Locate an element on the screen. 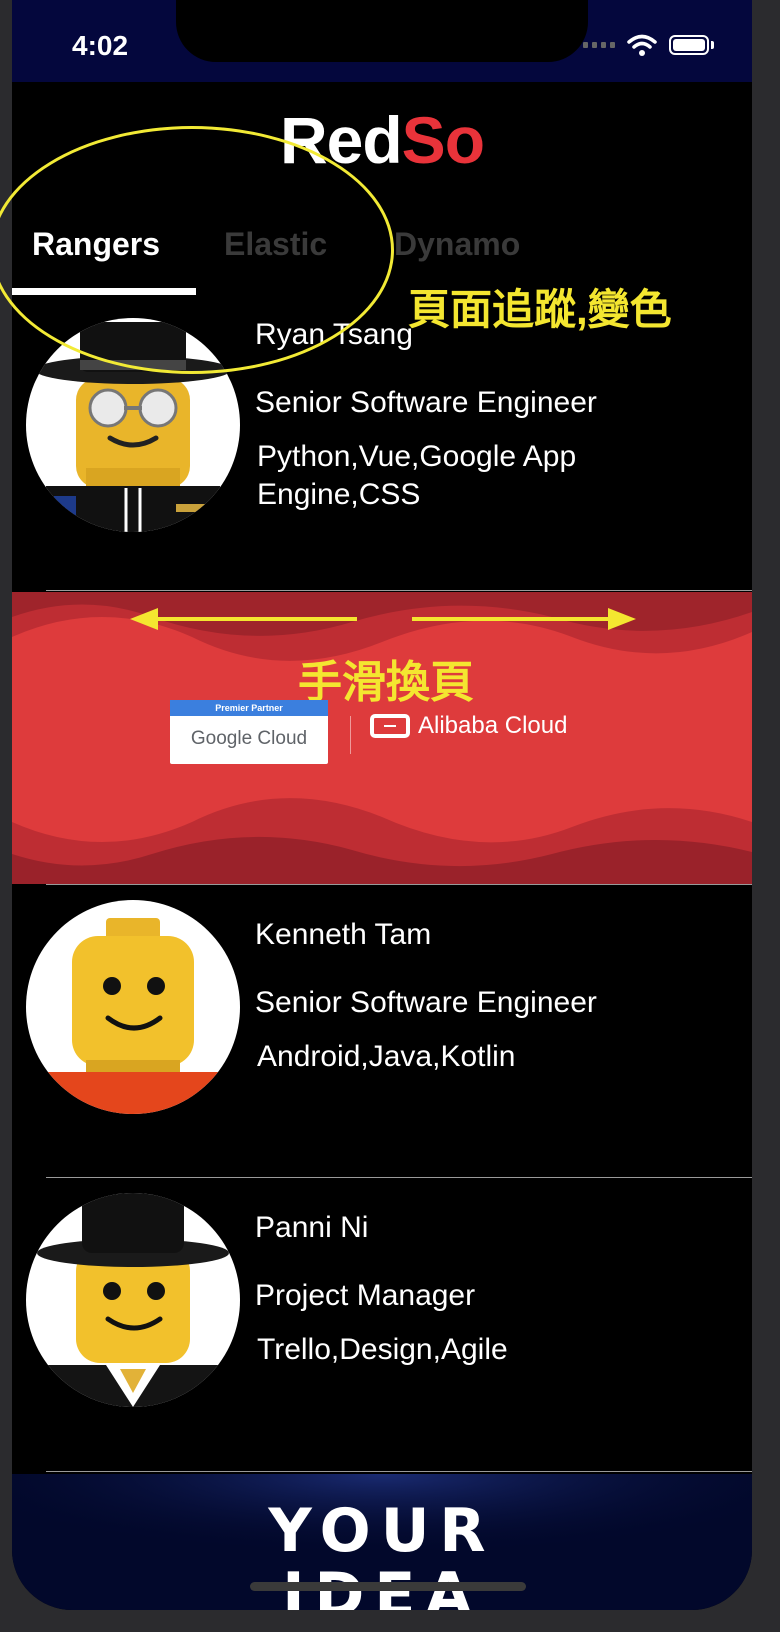  battery-icon is located at coordinates (689, 45).